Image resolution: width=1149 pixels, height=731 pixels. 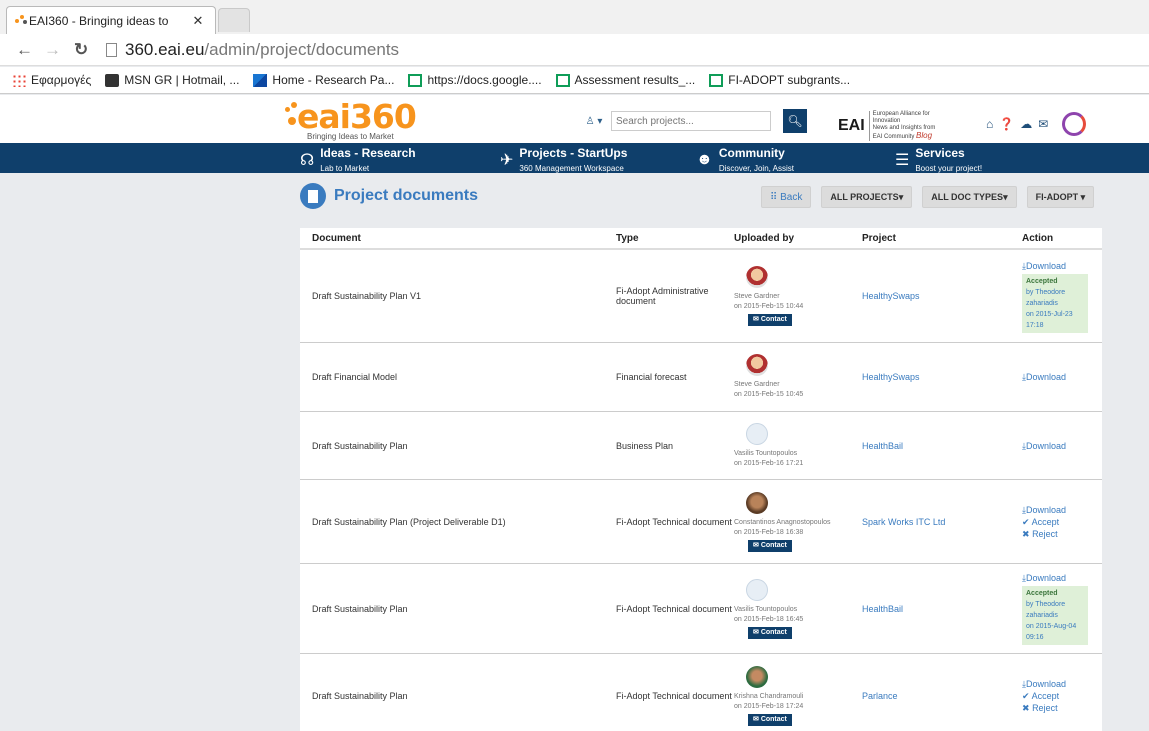 I want to click on chat-icon: ☁, so click(x=1026, y=124).